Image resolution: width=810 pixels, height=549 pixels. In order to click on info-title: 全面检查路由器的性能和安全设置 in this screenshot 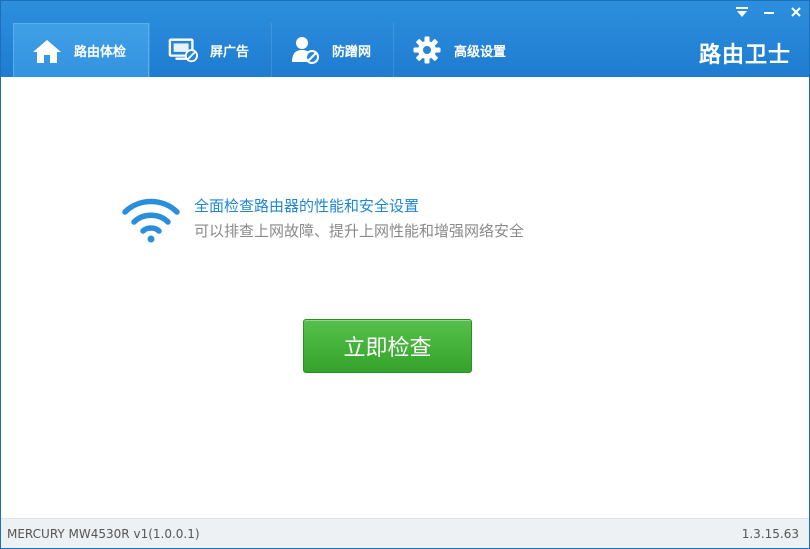, I will do `click(307, 206)`.